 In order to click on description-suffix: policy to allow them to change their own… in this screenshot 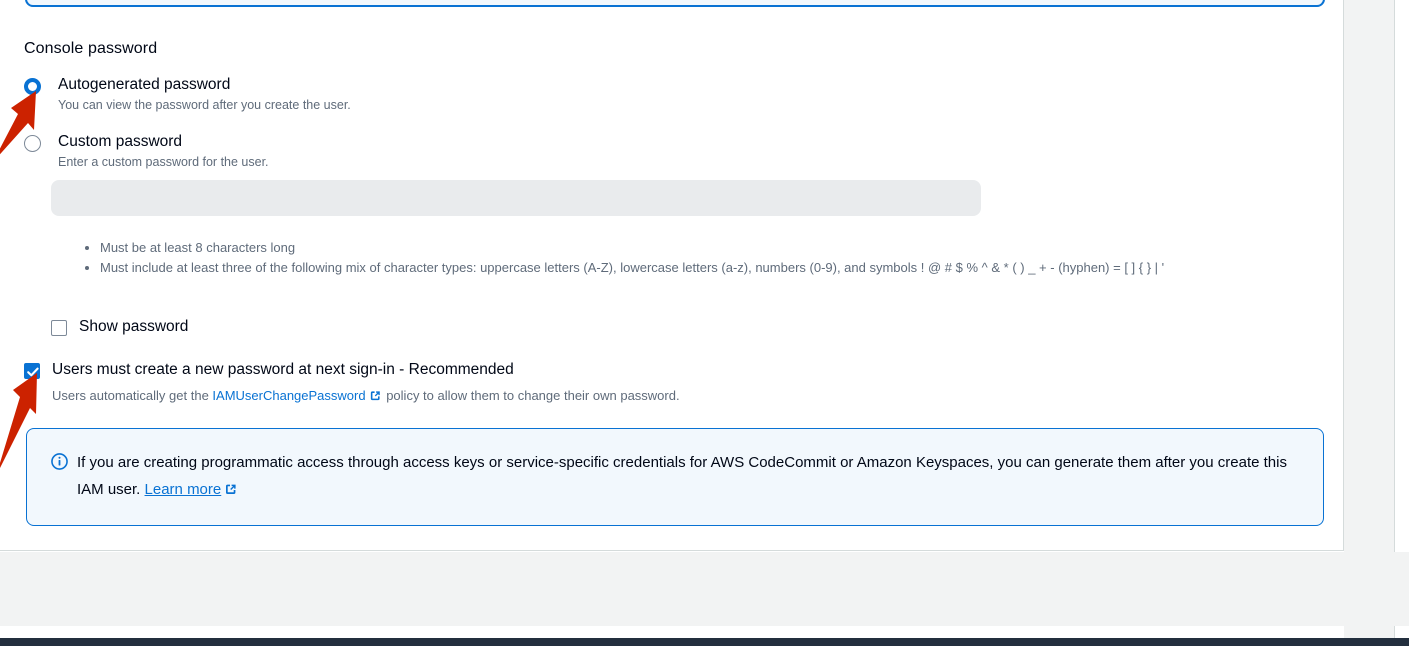, I will do `click(531, 395)`.